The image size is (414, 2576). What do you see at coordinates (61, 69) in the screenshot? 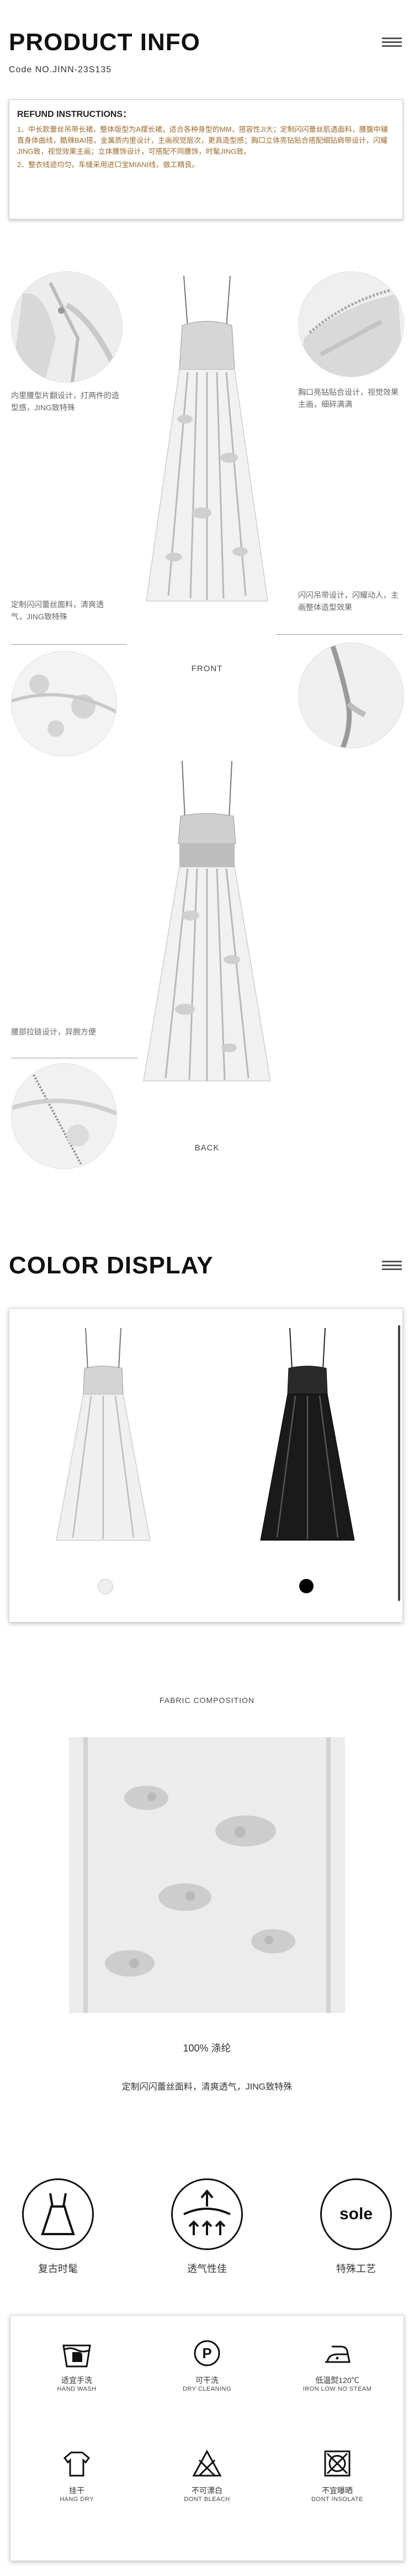
I see `product-code: Code NO.JINN-23S135` at bounding box center [61, 69].